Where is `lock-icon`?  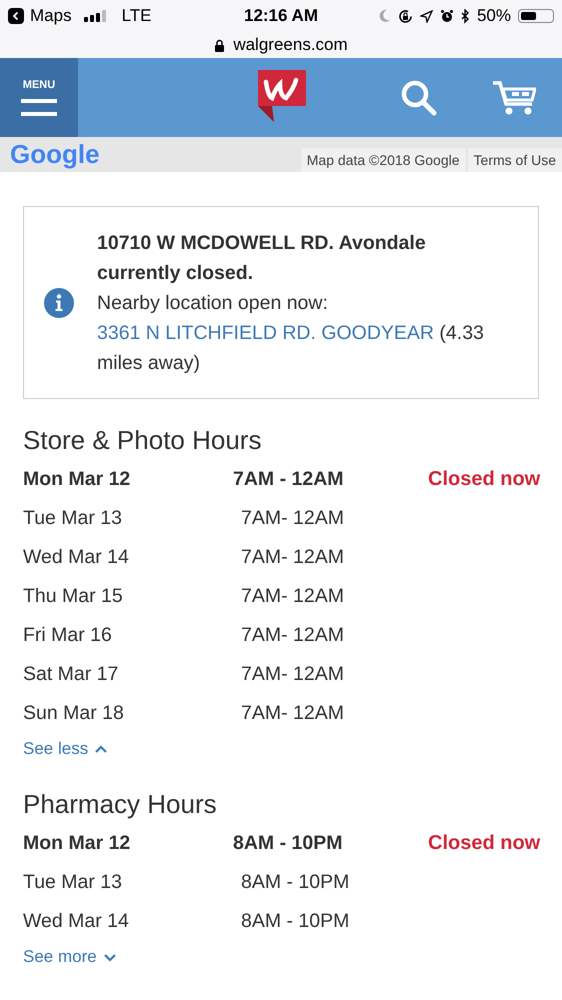 lock-icon is located at coordinates (220, 45).